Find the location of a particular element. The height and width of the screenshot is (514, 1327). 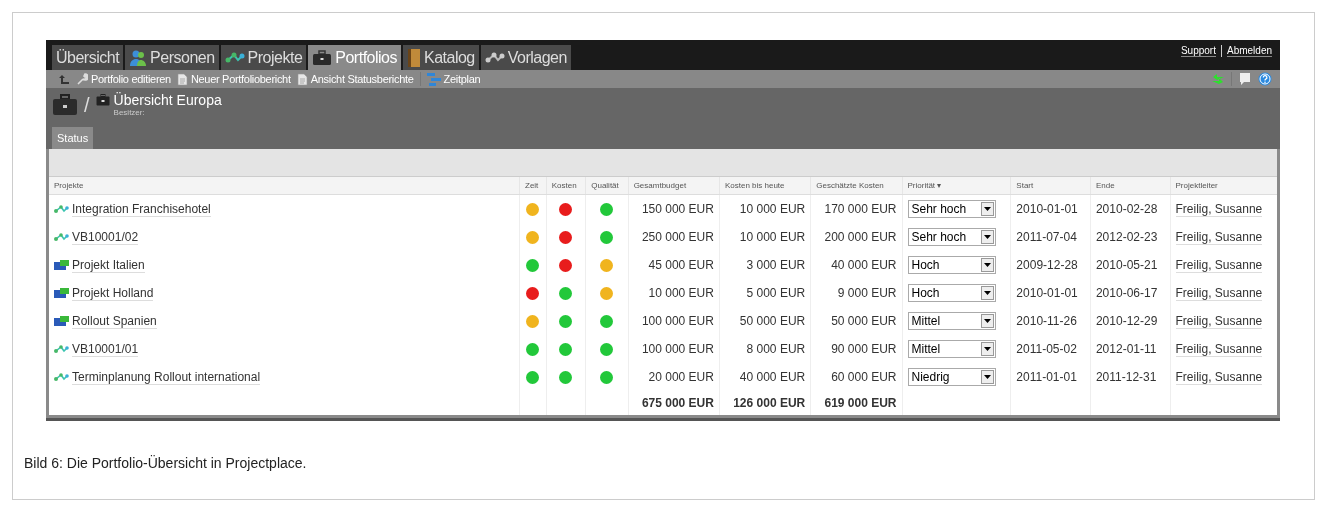

nav-tab: Übersicht is located at coordinates (88, 57).